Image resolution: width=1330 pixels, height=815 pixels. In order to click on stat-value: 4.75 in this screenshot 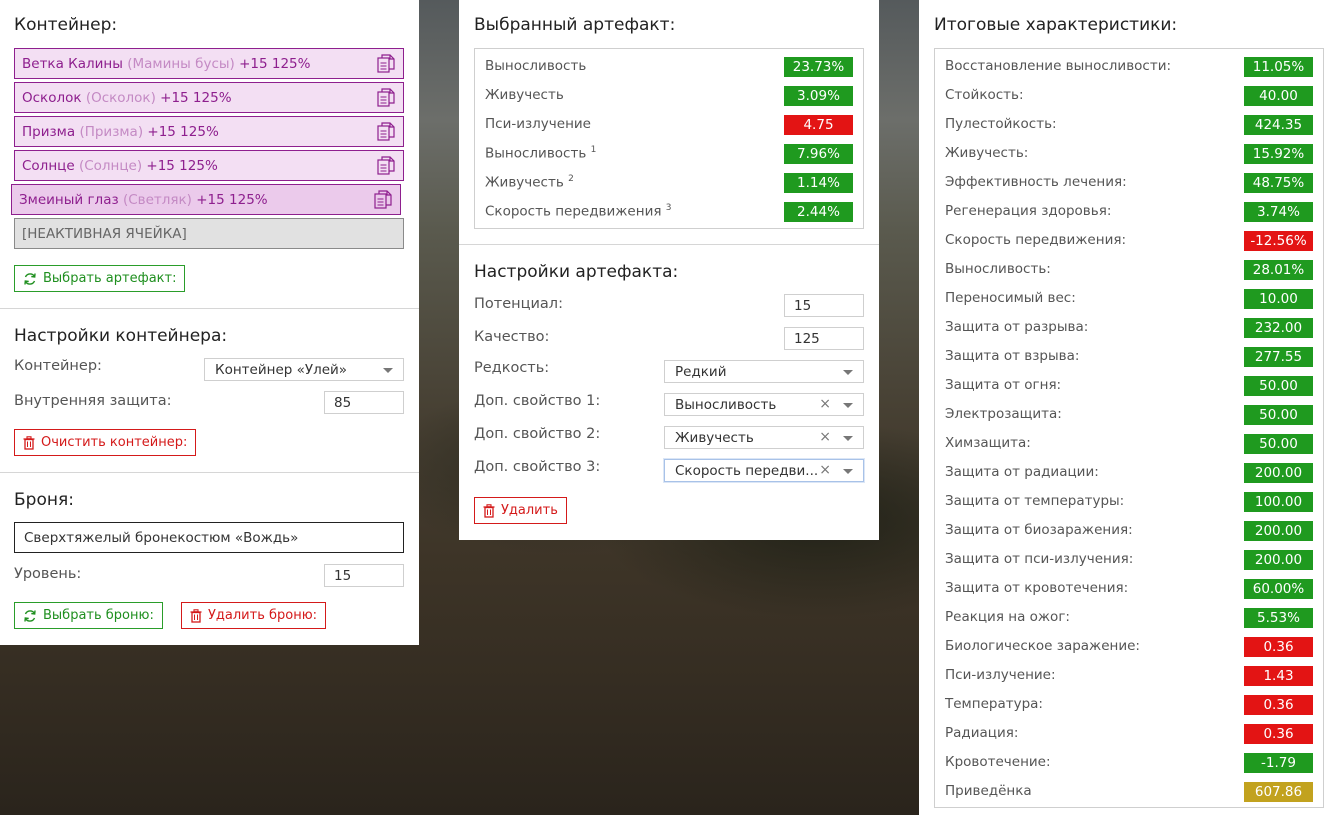, I will do `click(818, 125)`.